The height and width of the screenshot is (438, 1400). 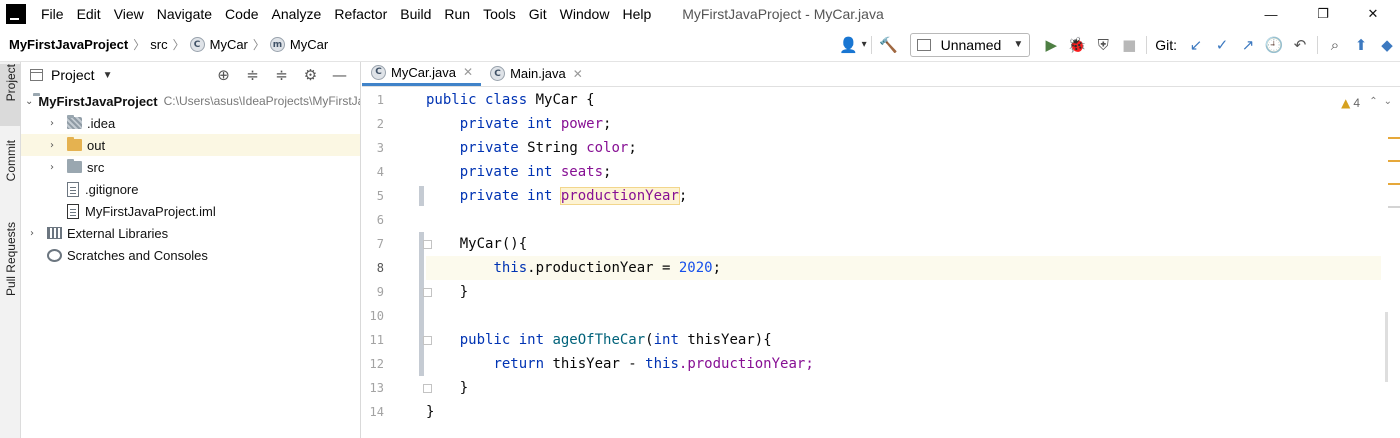 What do you see at coordinates (889, 45) in the screenshot?
I see `build-hammer-icon: 🔨` at bounding box center [889, 45].